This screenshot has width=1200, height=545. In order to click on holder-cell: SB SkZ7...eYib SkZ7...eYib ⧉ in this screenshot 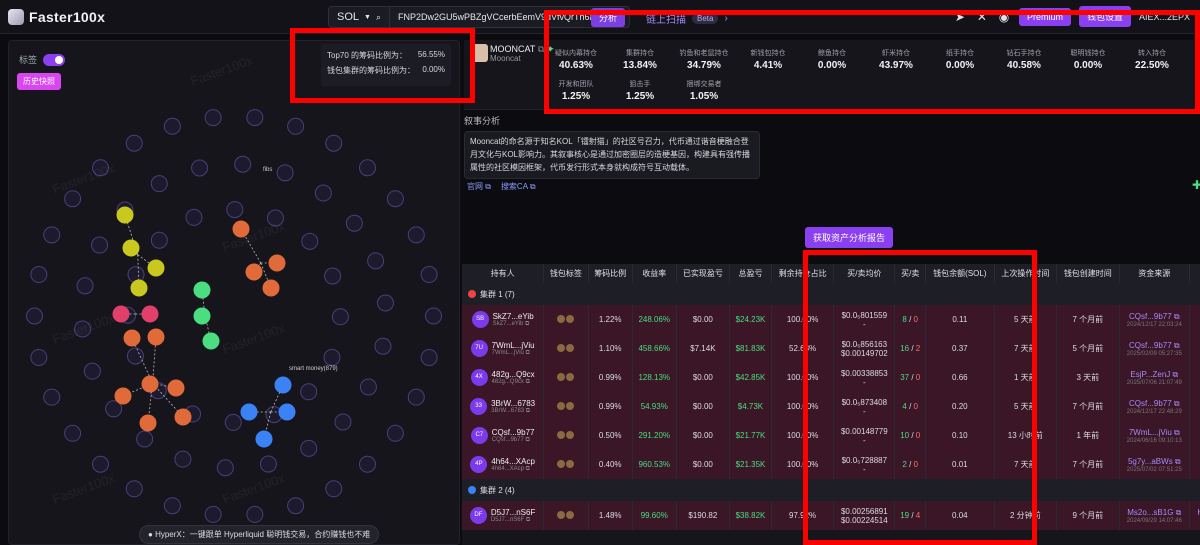, I will do `click(502, 319)`.